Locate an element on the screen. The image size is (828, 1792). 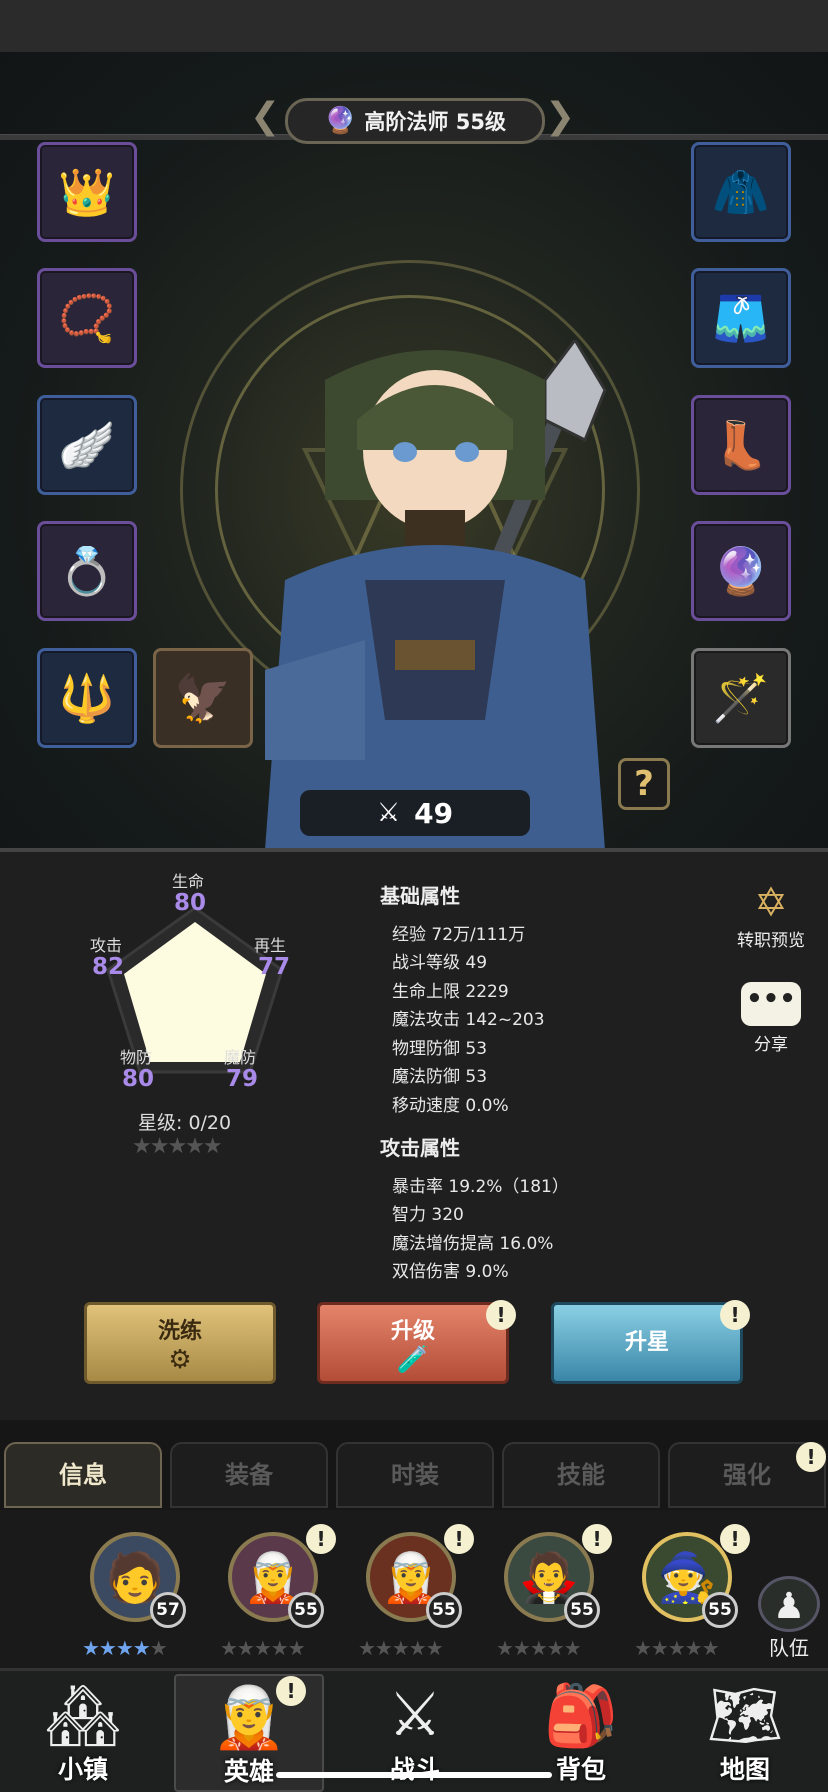
wing-bracelet-icon: 🪽 is located at coordinates (87, 444).